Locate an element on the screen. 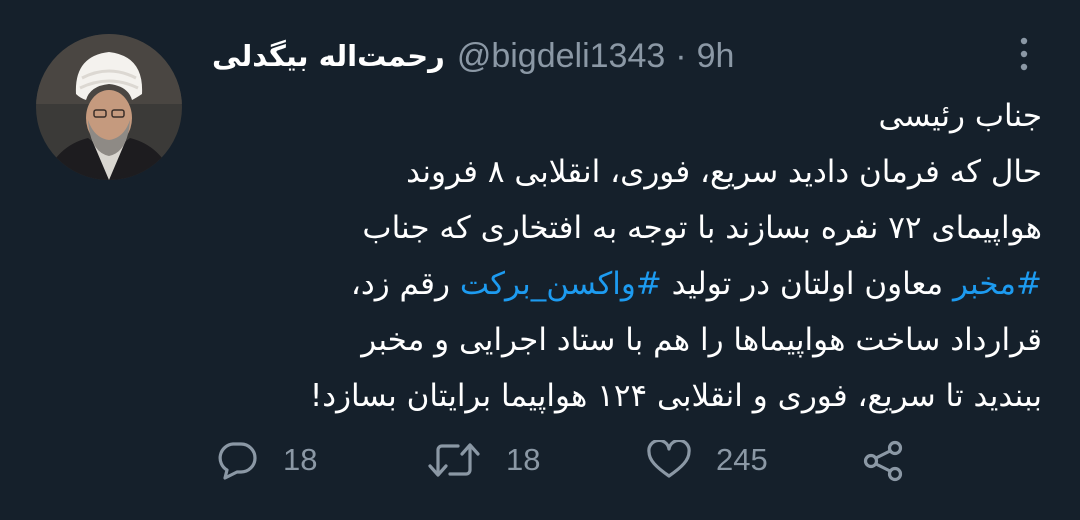 The width and height of the screenshot is (1080, 520). retweet-arrows-icon is located at coordinates (454, 460).